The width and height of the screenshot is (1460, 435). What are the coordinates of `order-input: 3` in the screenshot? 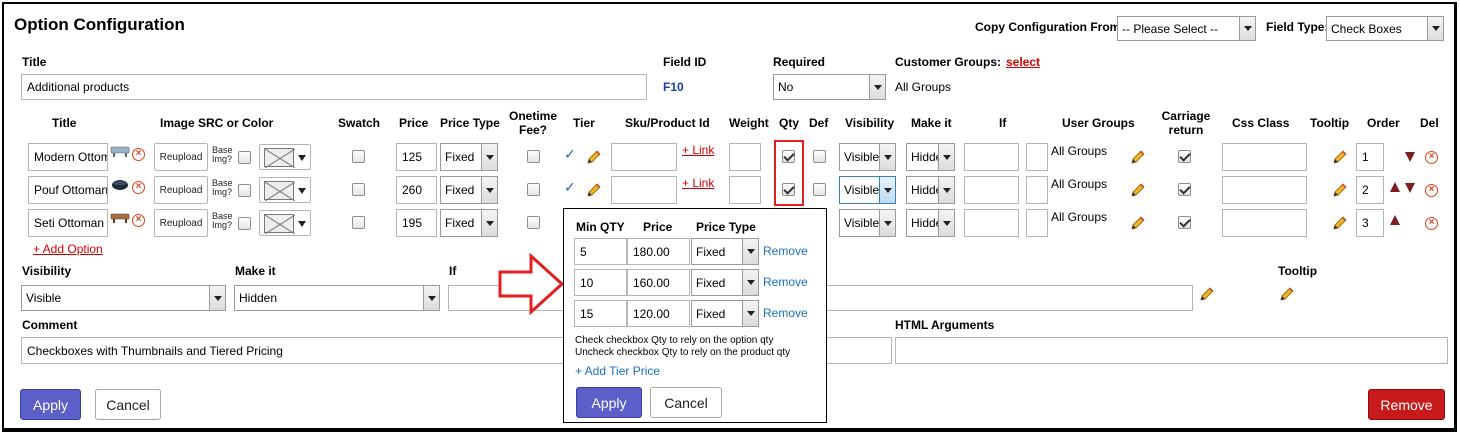 It's located at (1370, 223).